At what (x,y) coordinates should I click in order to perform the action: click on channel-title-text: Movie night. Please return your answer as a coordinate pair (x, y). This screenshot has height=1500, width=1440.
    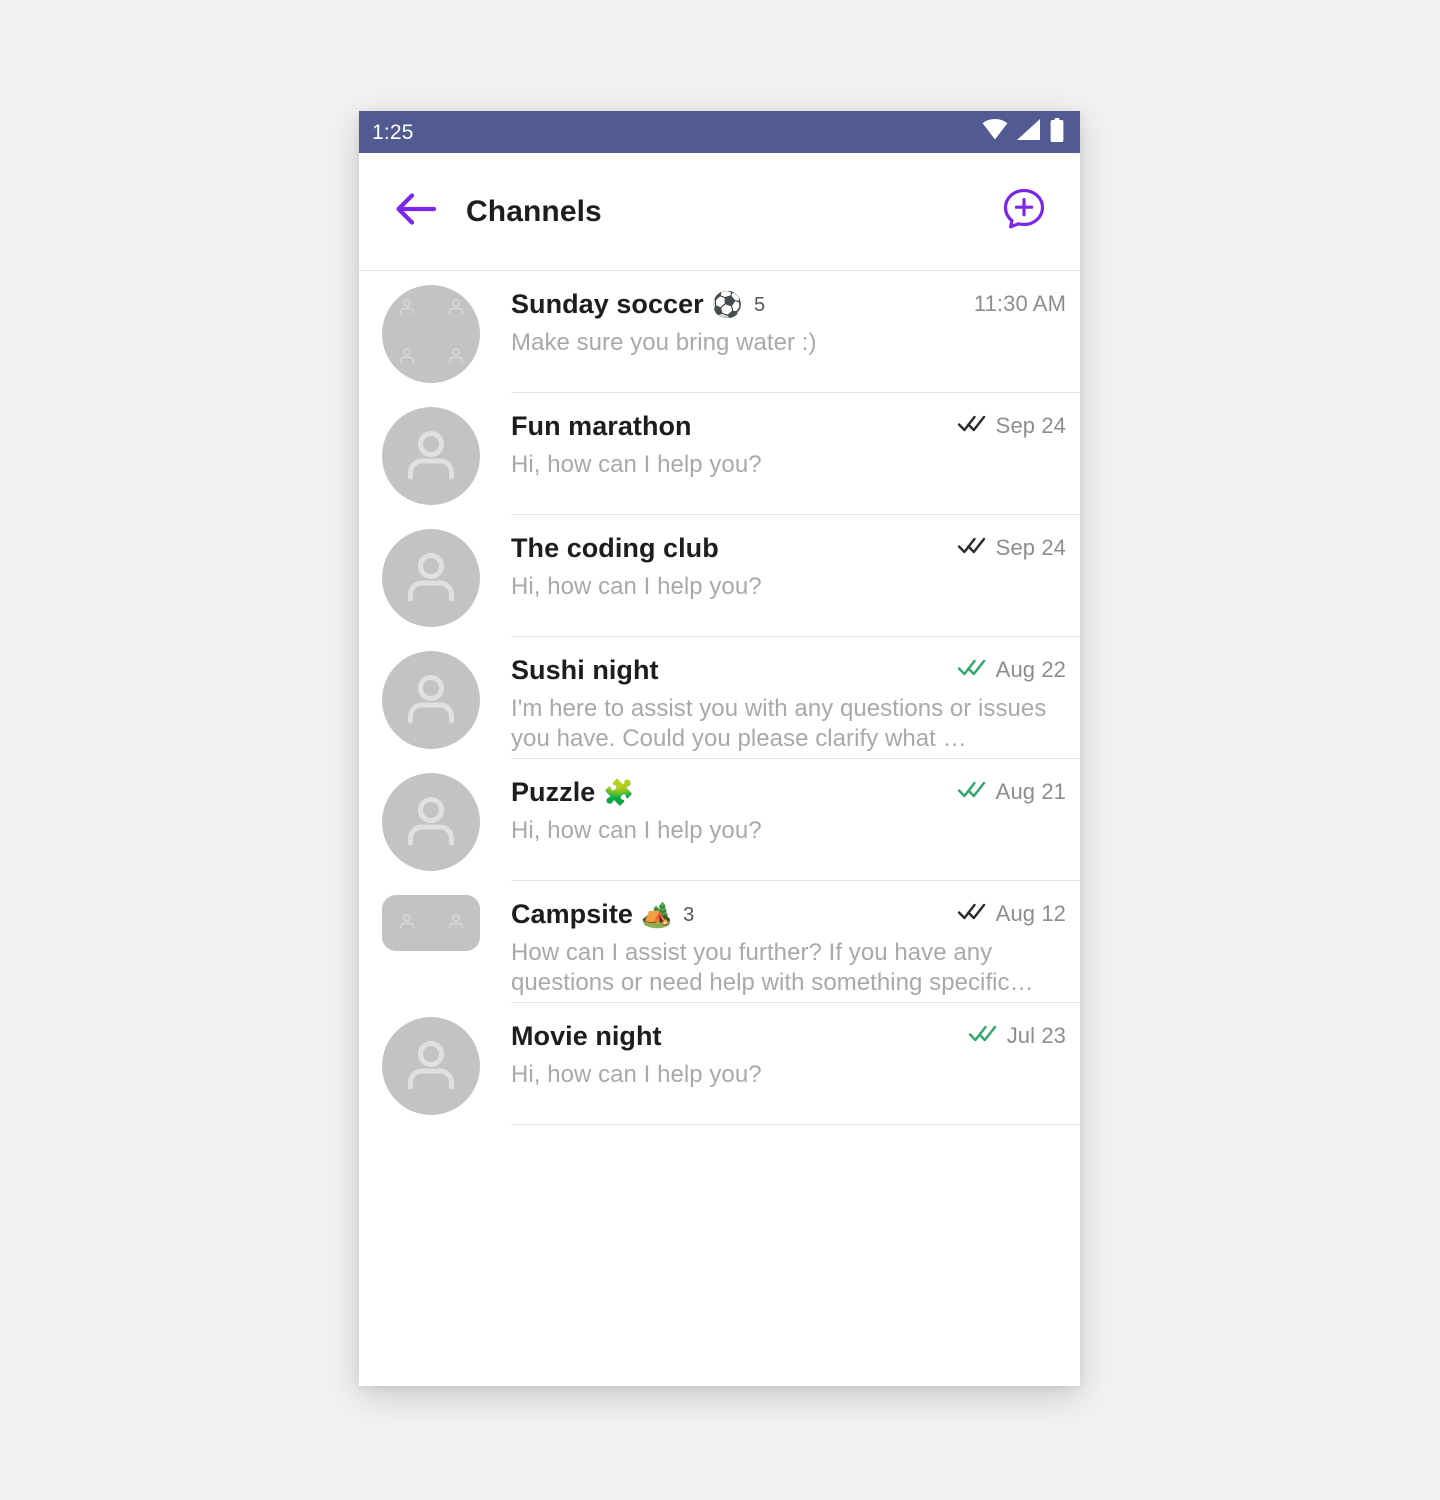
    Looking at the image, I should click on (586, 1036).